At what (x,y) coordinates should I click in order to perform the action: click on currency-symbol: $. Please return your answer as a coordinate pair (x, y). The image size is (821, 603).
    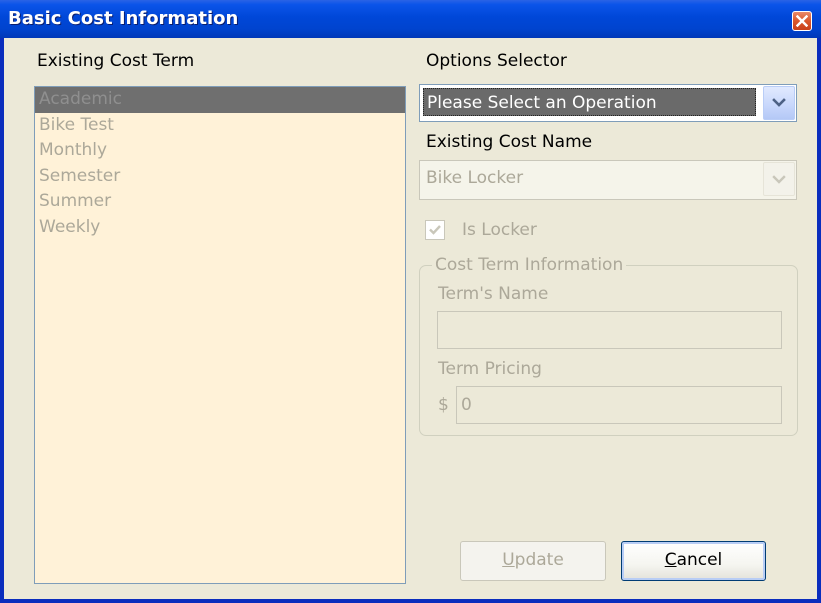
    Looking at the image, I should click on (443, 405).